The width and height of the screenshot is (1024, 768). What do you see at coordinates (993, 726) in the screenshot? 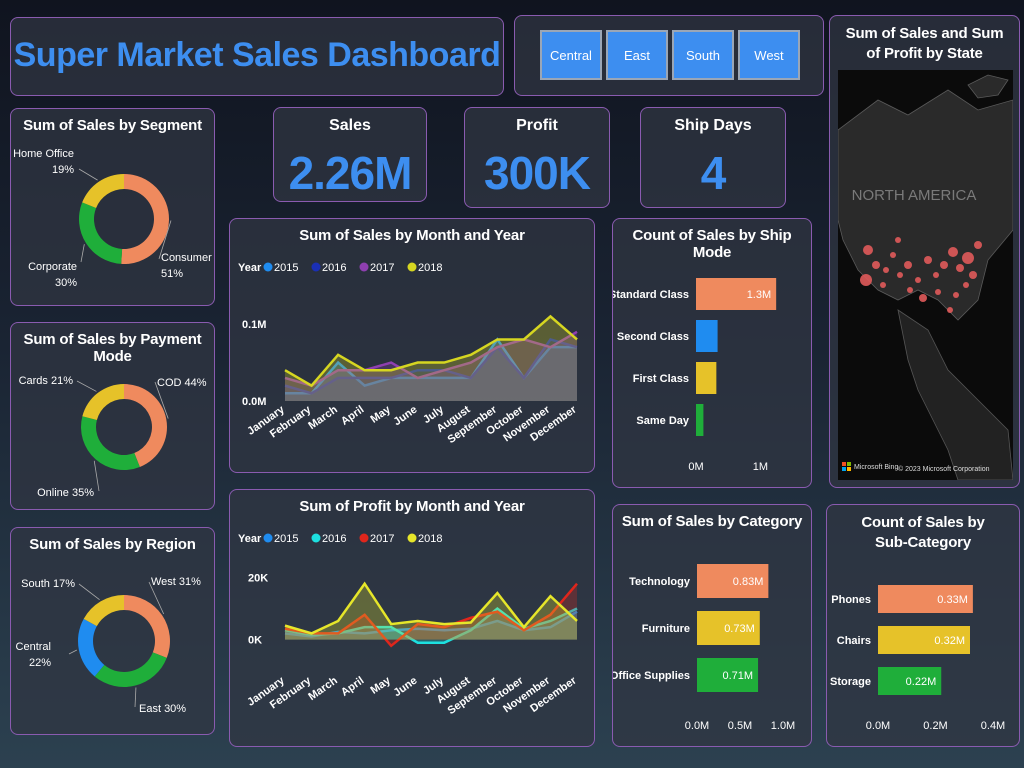
I see `subcategory-xtick: 0.4M` at bounding box center [993, 726].